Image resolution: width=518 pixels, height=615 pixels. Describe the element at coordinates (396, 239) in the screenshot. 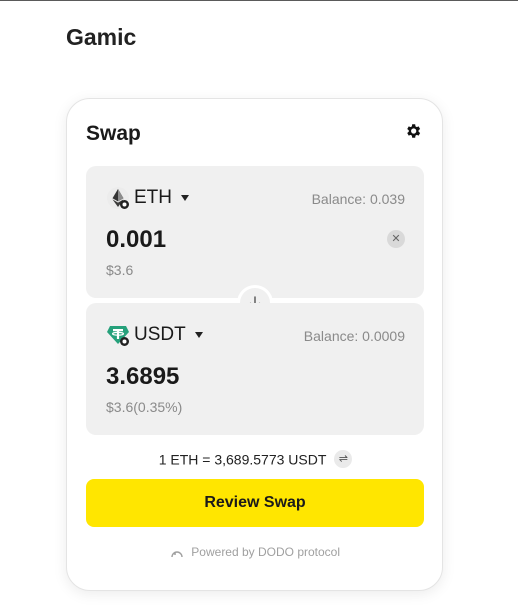

I see `clear-icon: ✕` at that location.